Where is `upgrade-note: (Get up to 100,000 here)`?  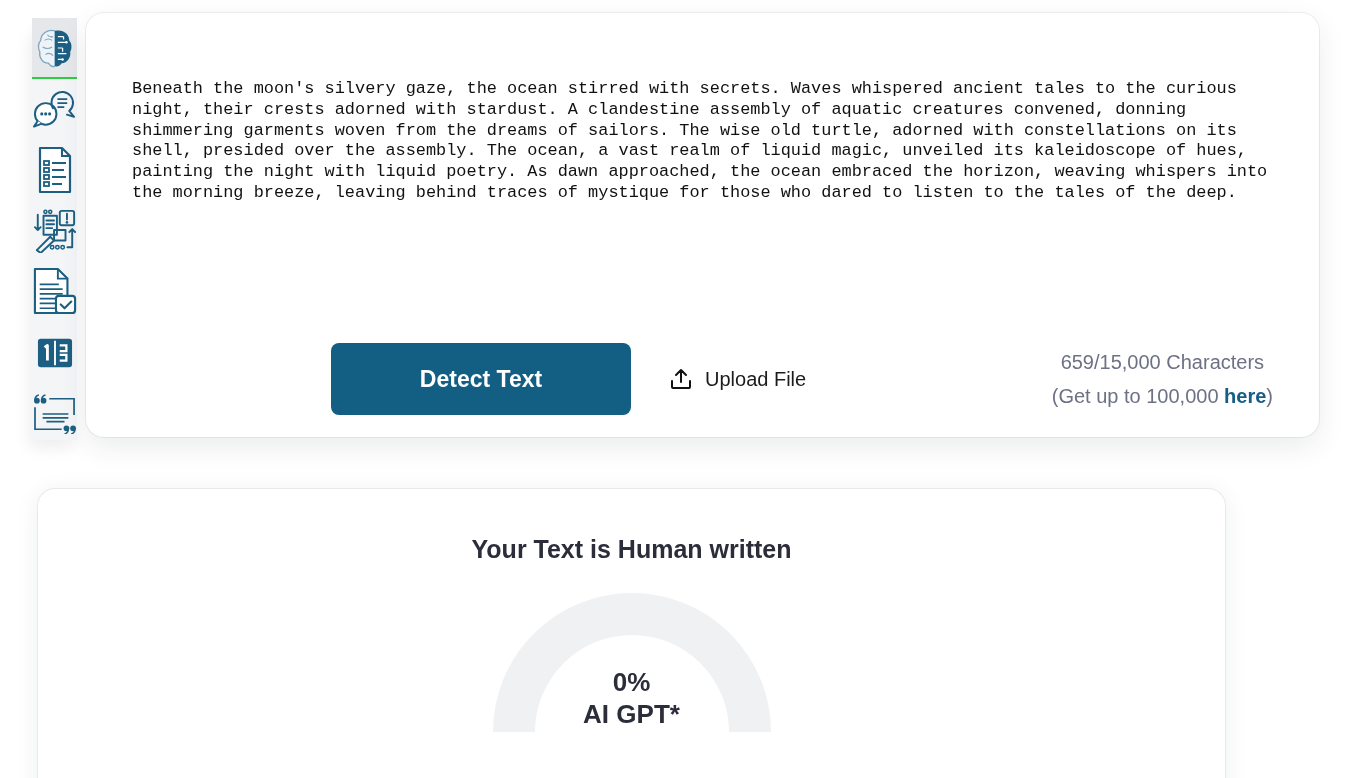
upgrade-note: (Get up to 100,000 here) is located at coordinates (1162, 396).